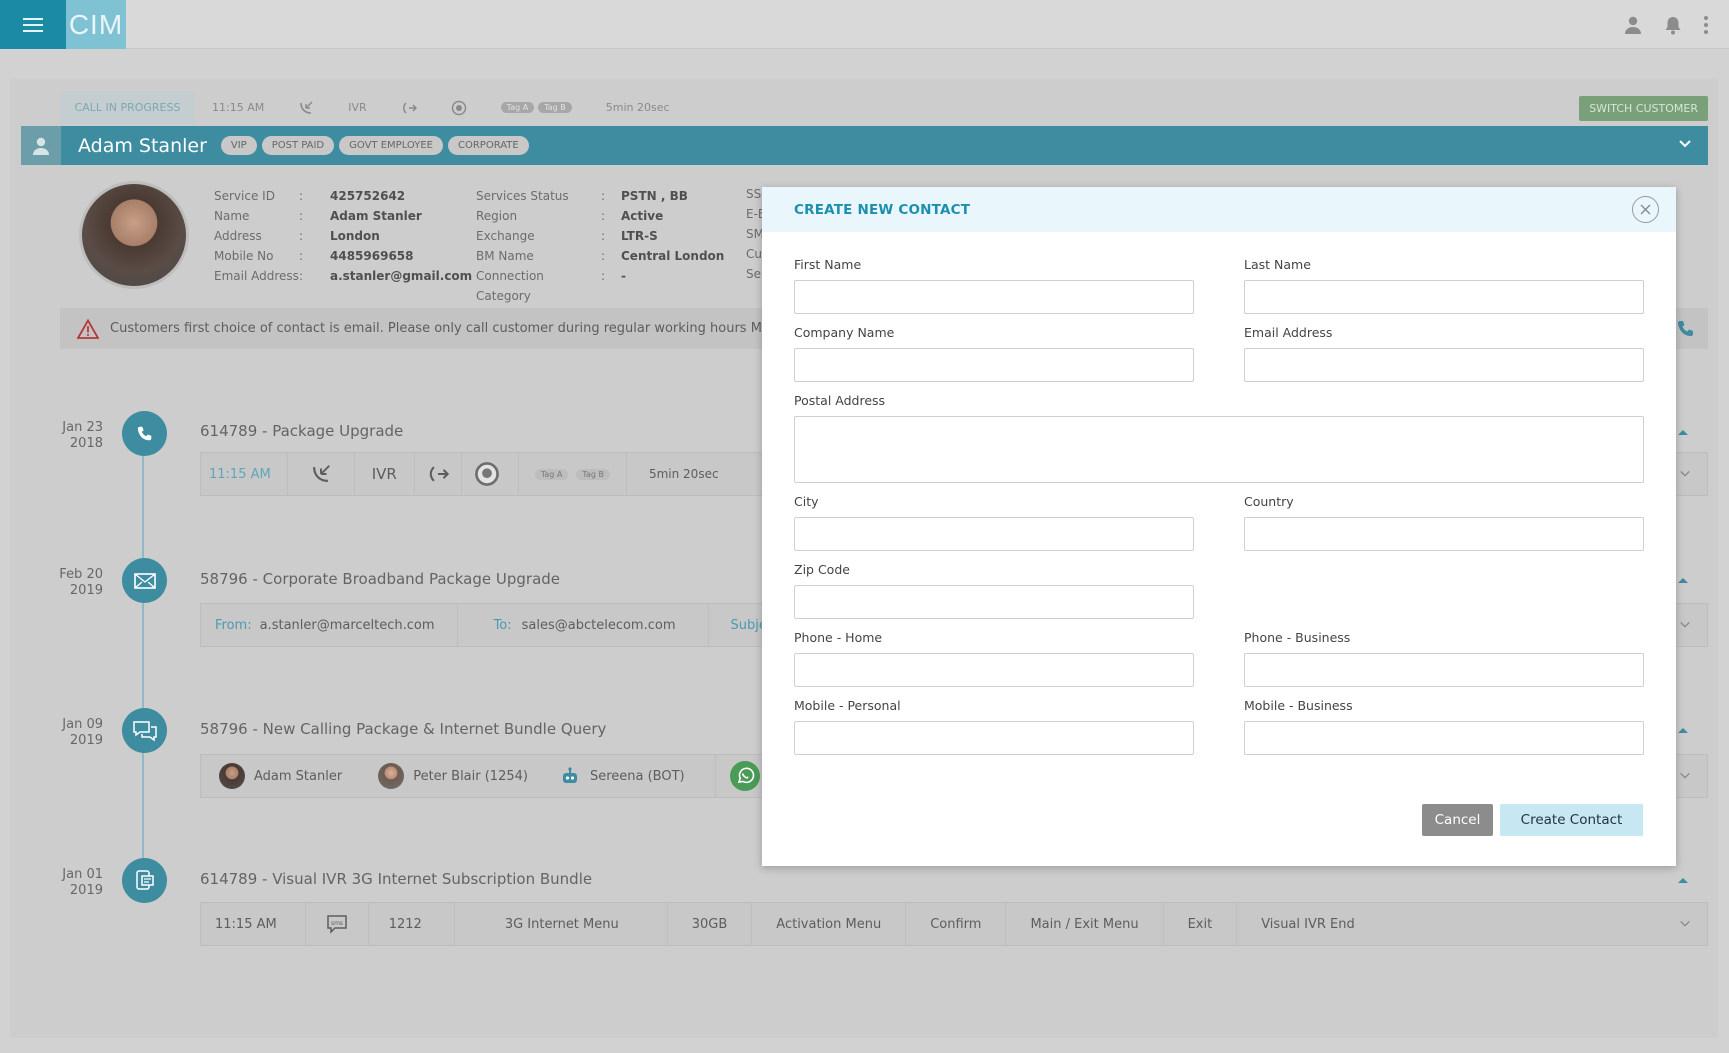 The image size is (1729, 1053). I want to click on last-name-group: Last Name, so click(1444, 285).